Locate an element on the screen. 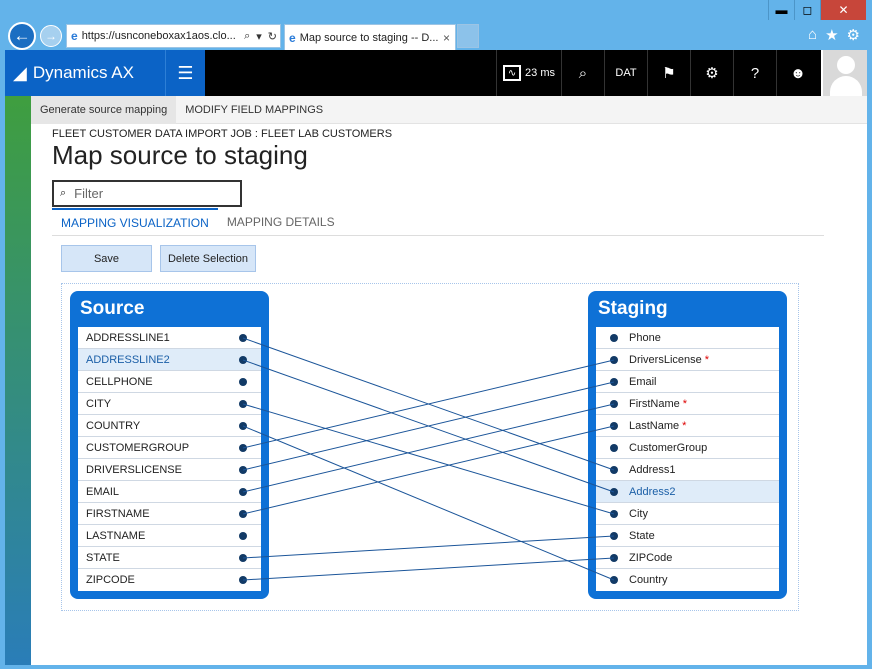  staging-field-row: ZIPCode is located at coordinates (687, 558).